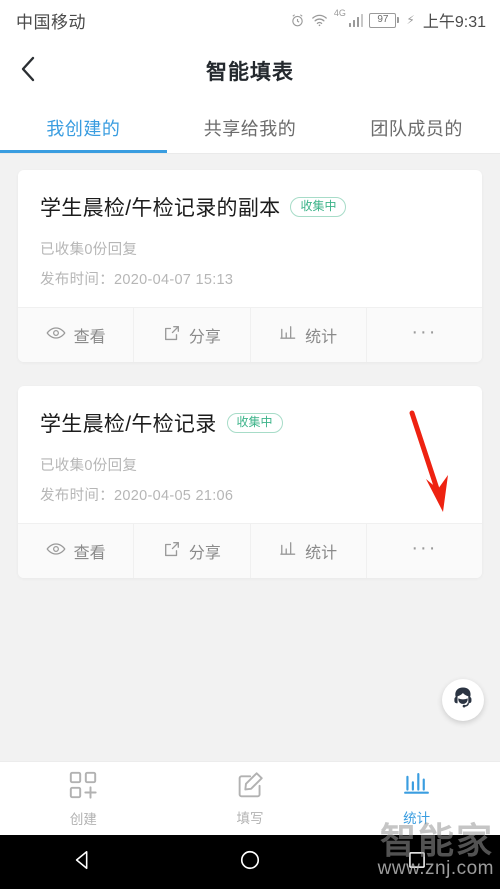 This screenshot has height=889, width=500. What do you see at coordinates (83, 819) in the screenshot?
I see `nav-item-create-label: 创建` at bounding box center [83, 819].